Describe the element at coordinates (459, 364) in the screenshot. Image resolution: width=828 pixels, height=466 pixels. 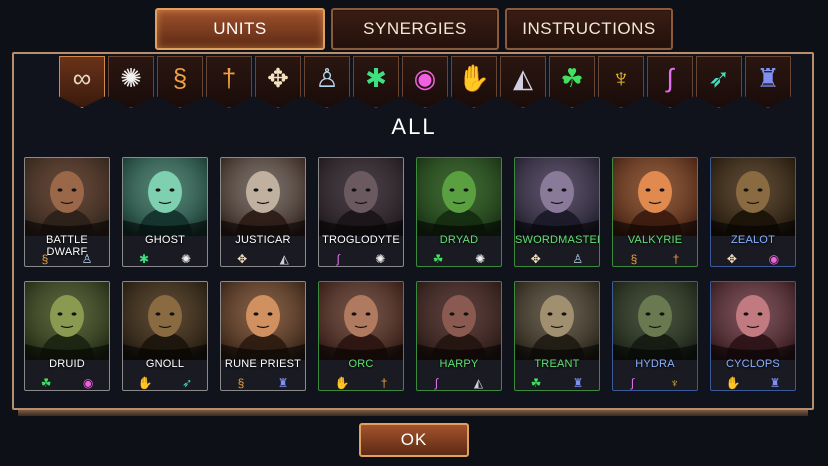
I see `unit-name: HARPY` at that location.